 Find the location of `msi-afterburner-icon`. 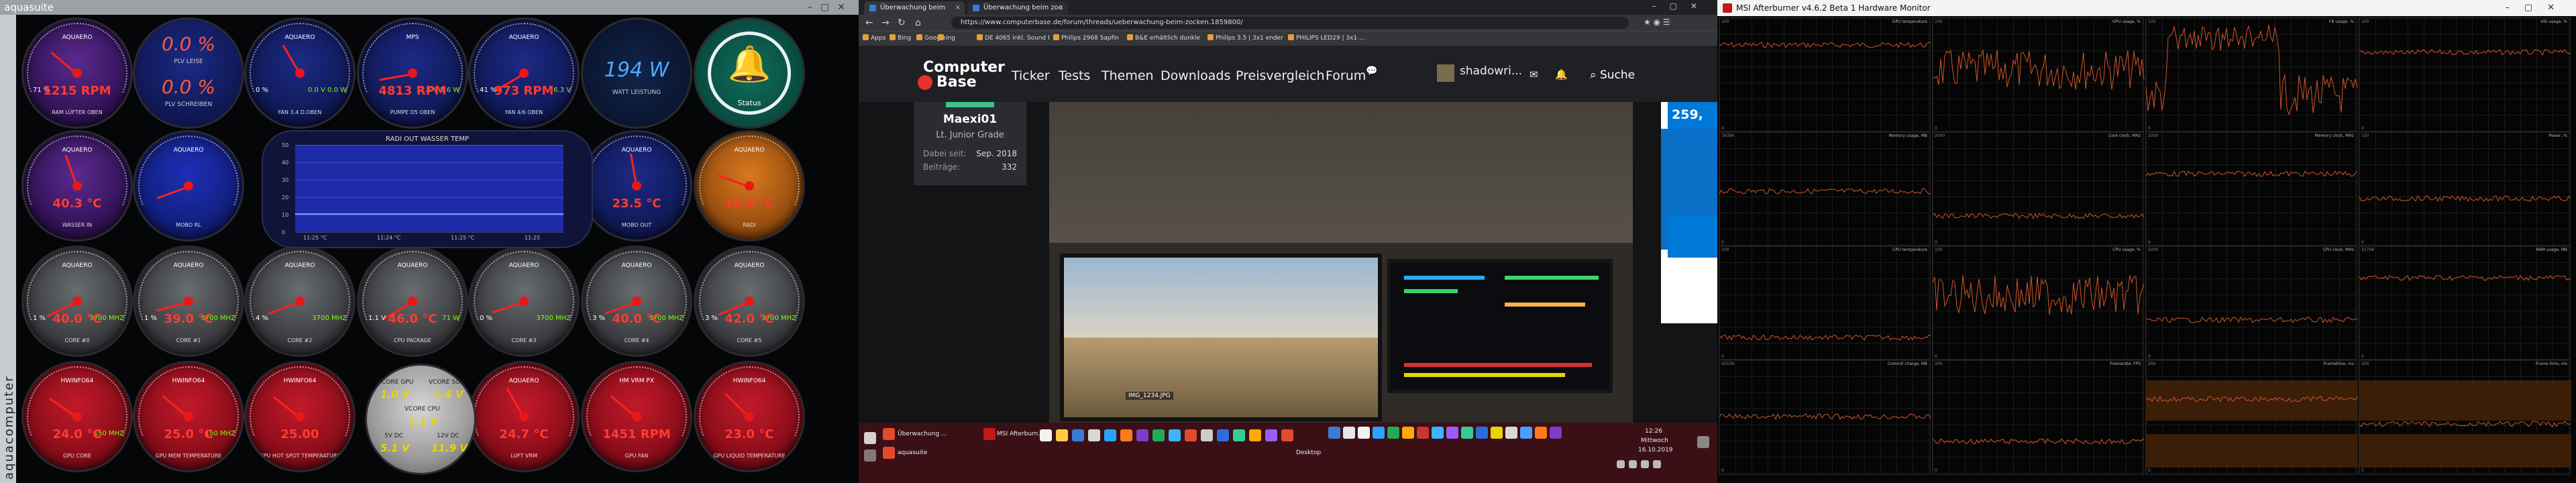

msi-afterburner-icon is located at coordinates (989, 434).